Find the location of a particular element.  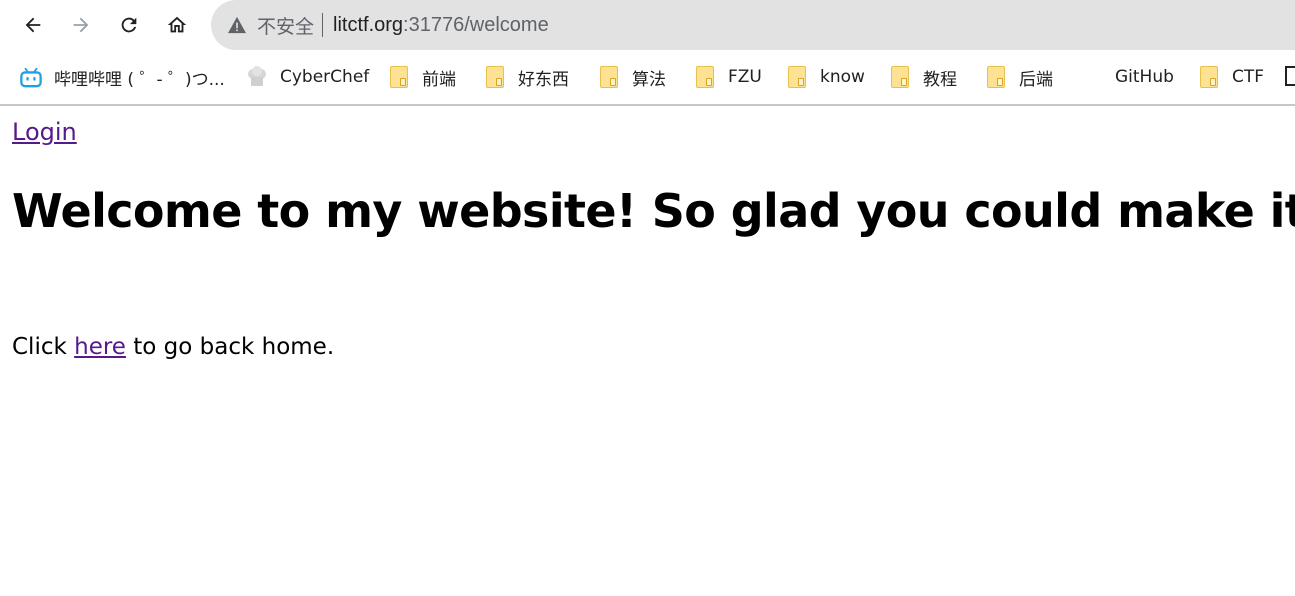

bookmark-label: 后端 is located at coordinates (1036, 79).